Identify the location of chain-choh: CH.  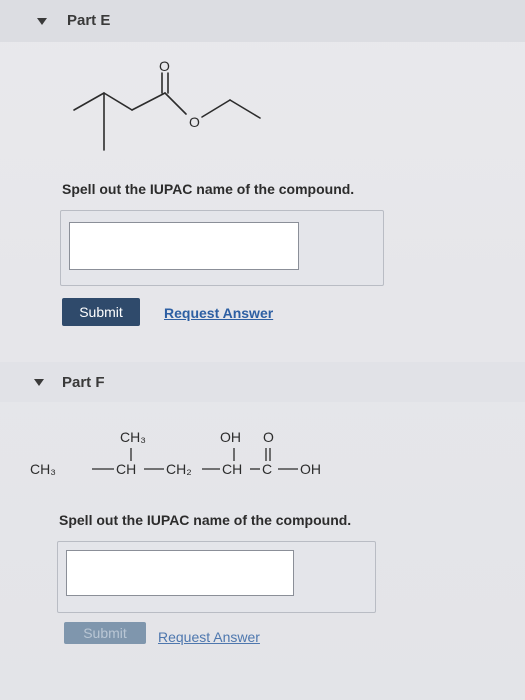
(232, 469).